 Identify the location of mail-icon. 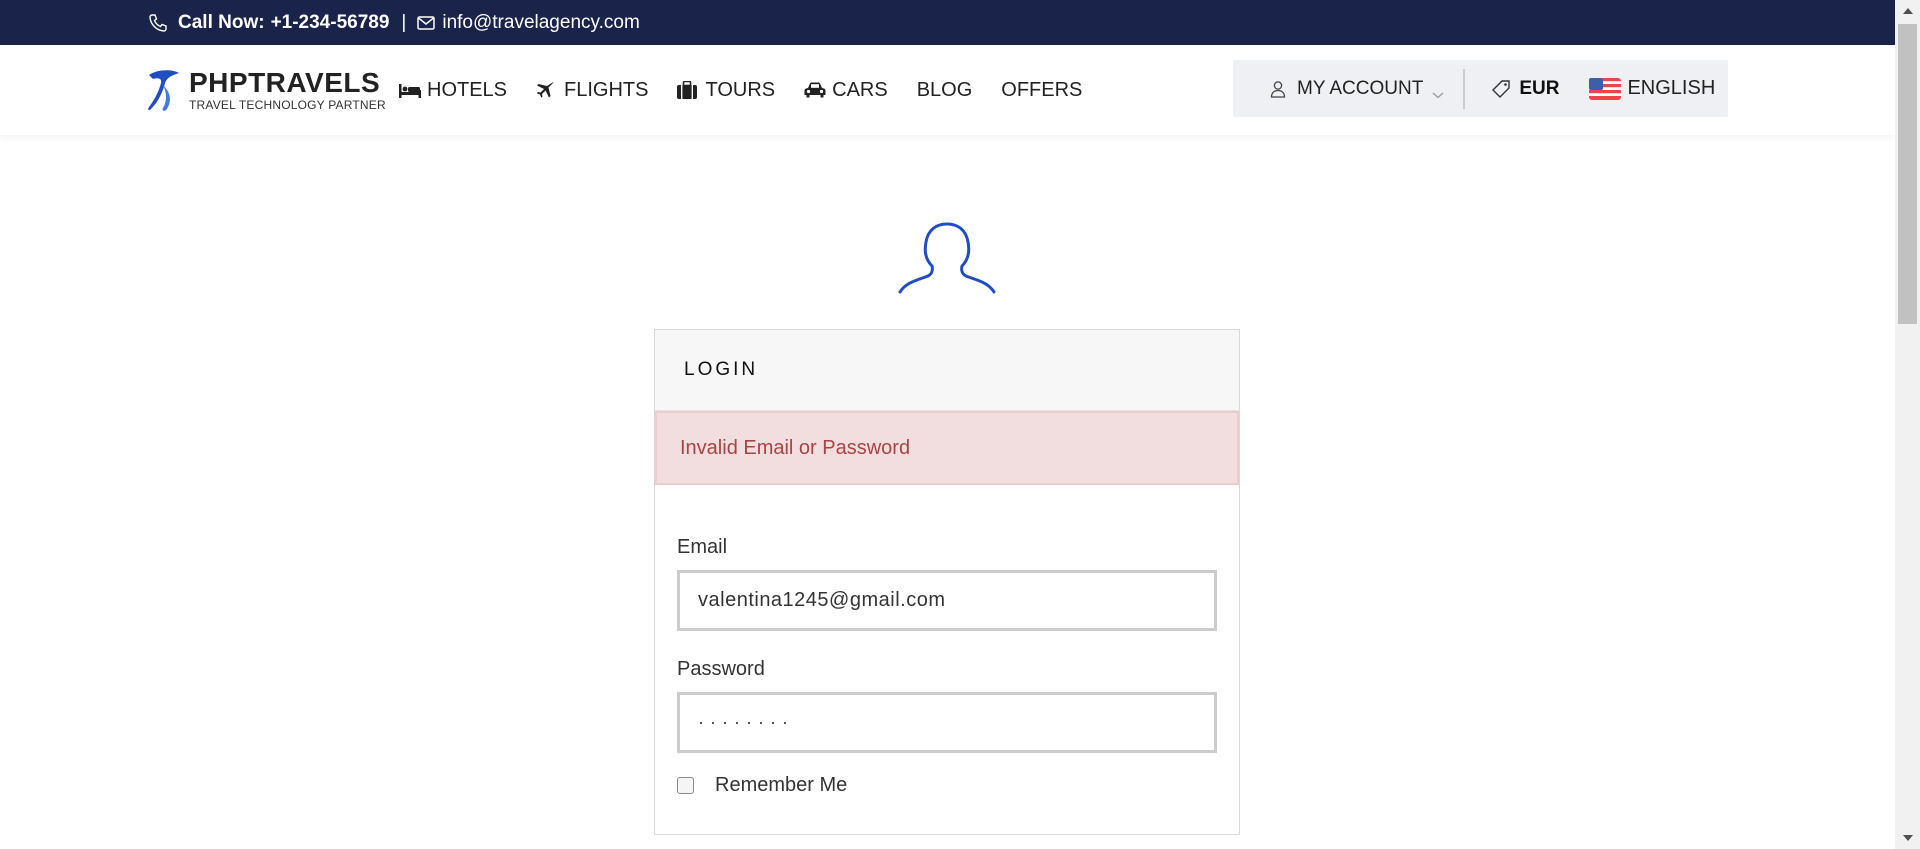
(426, 23).